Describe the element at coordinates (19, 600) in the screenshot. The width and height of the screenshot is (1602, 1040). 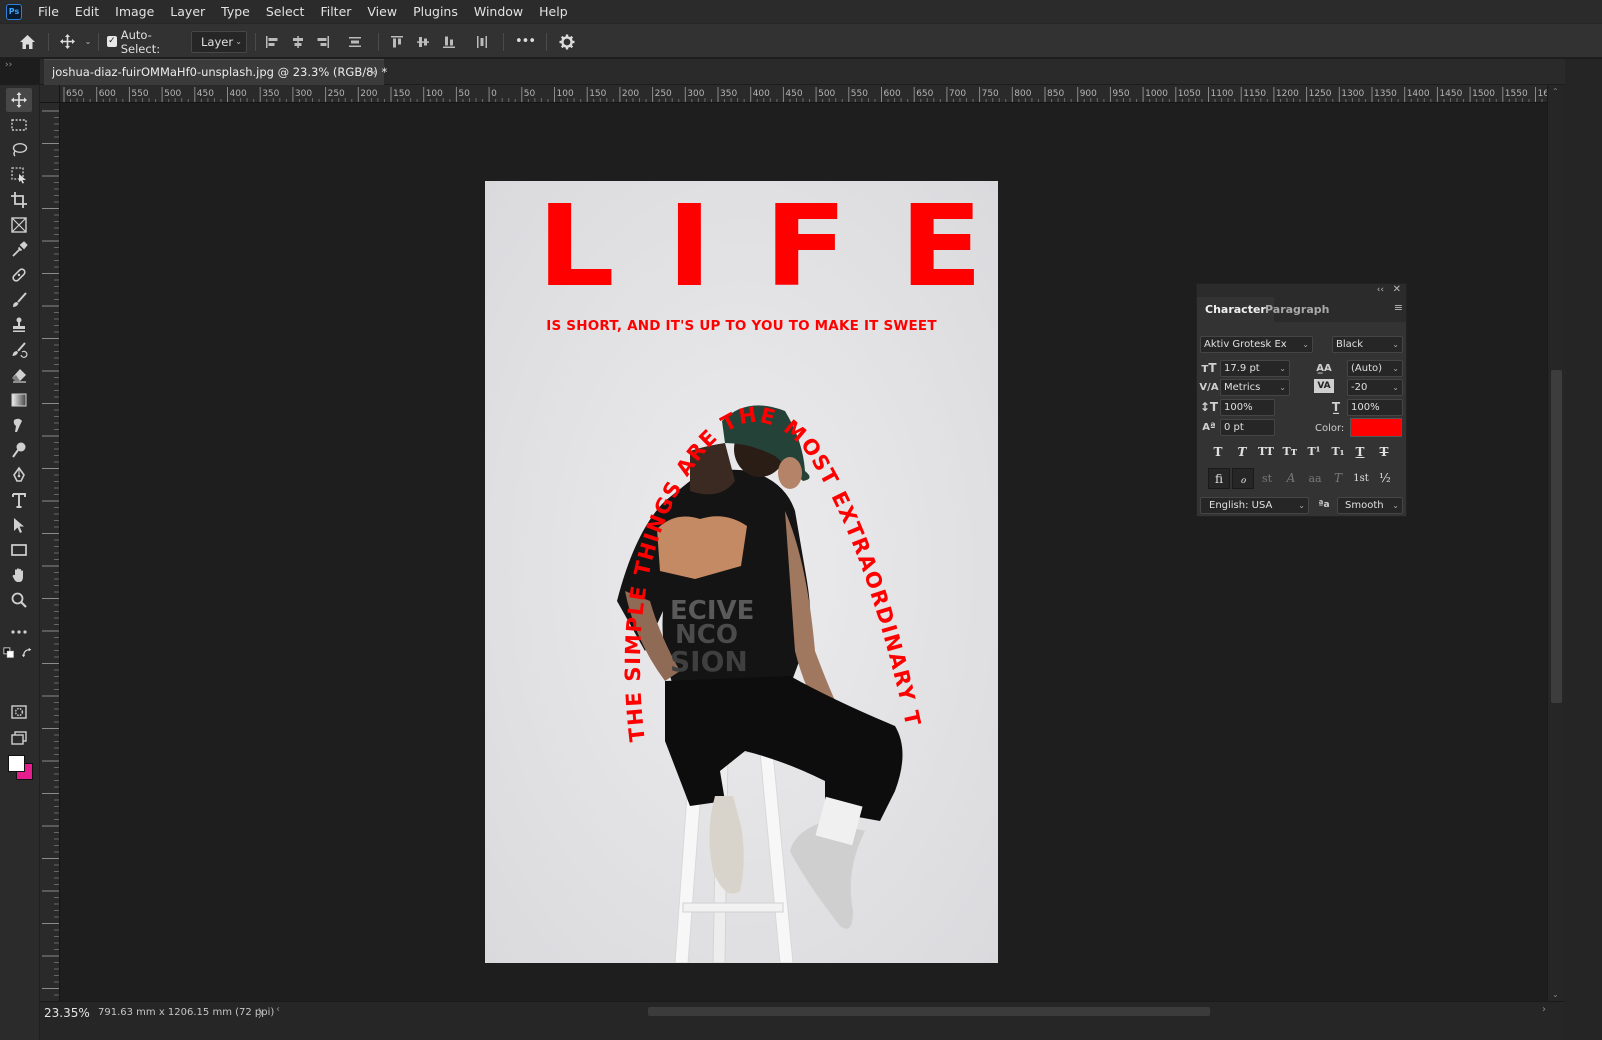
I see `zoom-tool` at that location.